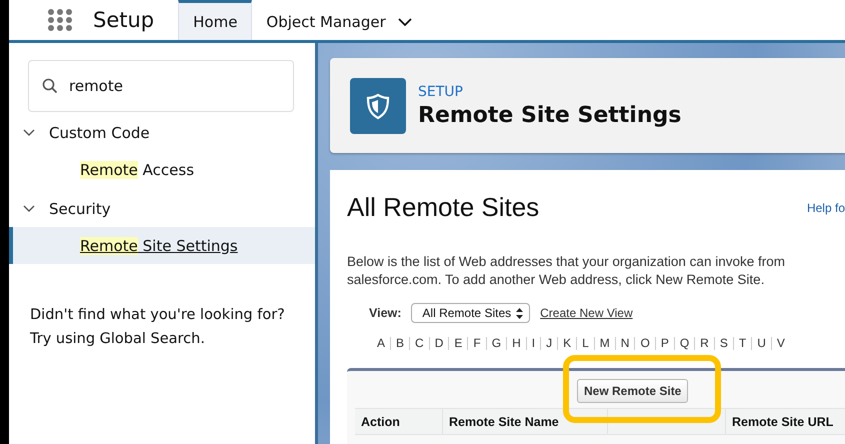 This screenshot has height=444, width=845. I want to click on letter-filter-link: O, so click(645, 343).